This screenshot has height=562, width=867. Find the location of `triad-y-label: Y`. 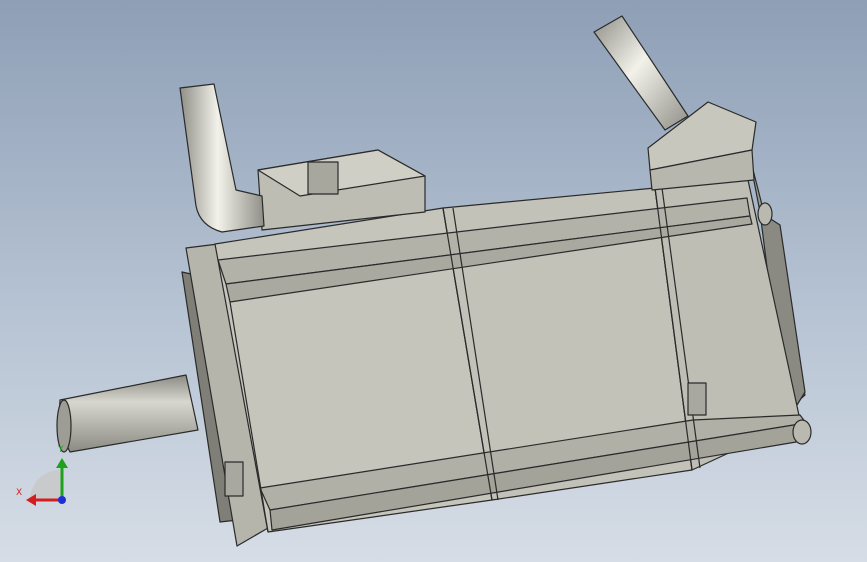

triad-y-label: Y is located at coordinates (61, 450).